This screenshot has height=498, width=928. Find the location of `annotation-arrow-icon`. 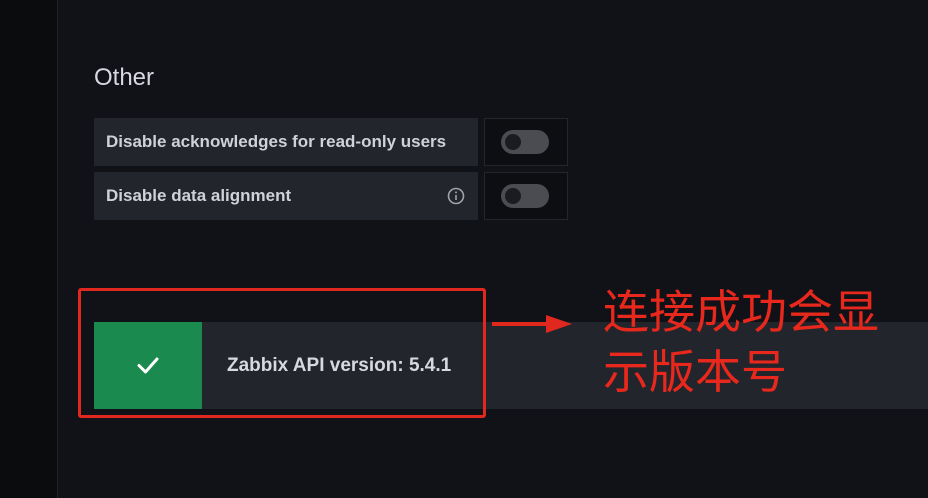

annotation-arrow-icon is located at coordinates (532, 324).